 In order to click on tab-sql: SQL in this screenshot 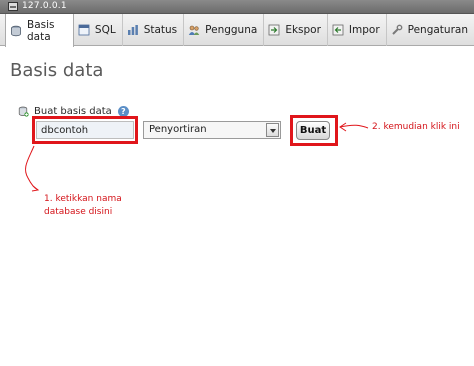, I will do `click(98, 30)`.